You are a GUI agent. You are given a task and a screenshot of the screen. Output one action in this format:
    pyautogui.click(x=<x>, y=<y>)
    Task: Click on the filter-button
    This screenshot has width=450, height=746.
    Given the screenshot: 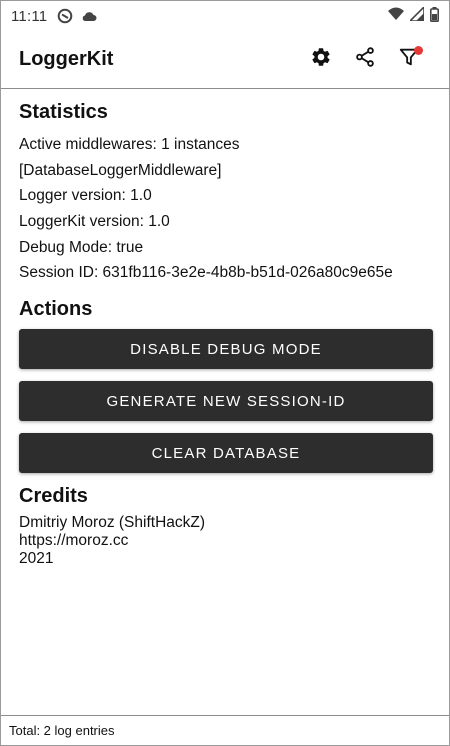 What is the action you would take?
    pyautogui.click(x=409, y=60)
    